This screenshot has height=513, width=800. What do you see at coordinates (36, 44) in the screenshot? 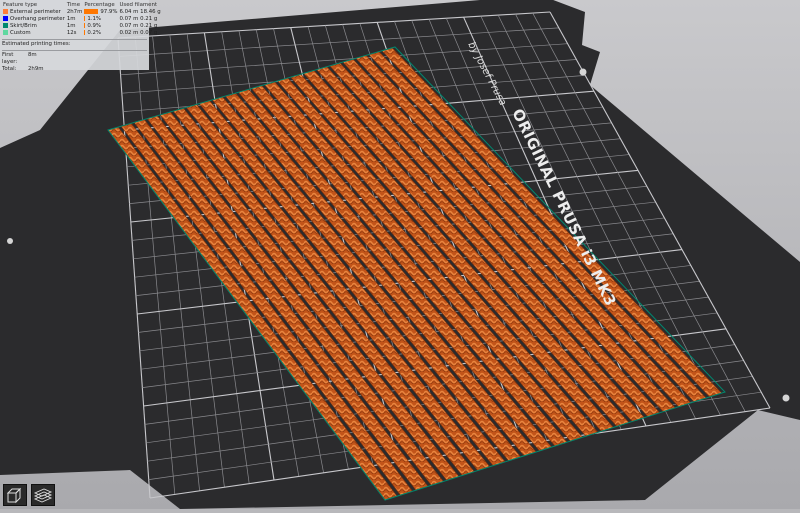
I see `estimated-times-label: Estimated printing times:` at bounding box center [36, 44].